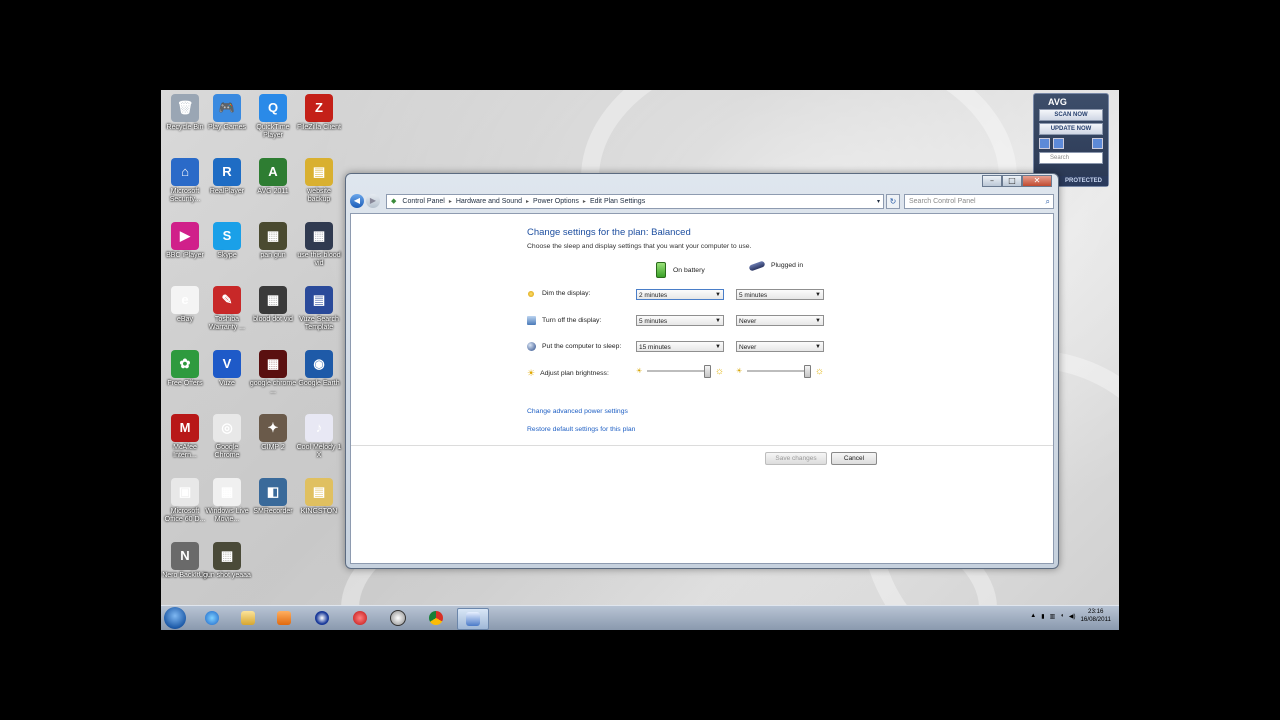  Describe the element at coordinates (556, 201) in the screenshot. I see `breadcrumb-power-options: Power Options` at that location.